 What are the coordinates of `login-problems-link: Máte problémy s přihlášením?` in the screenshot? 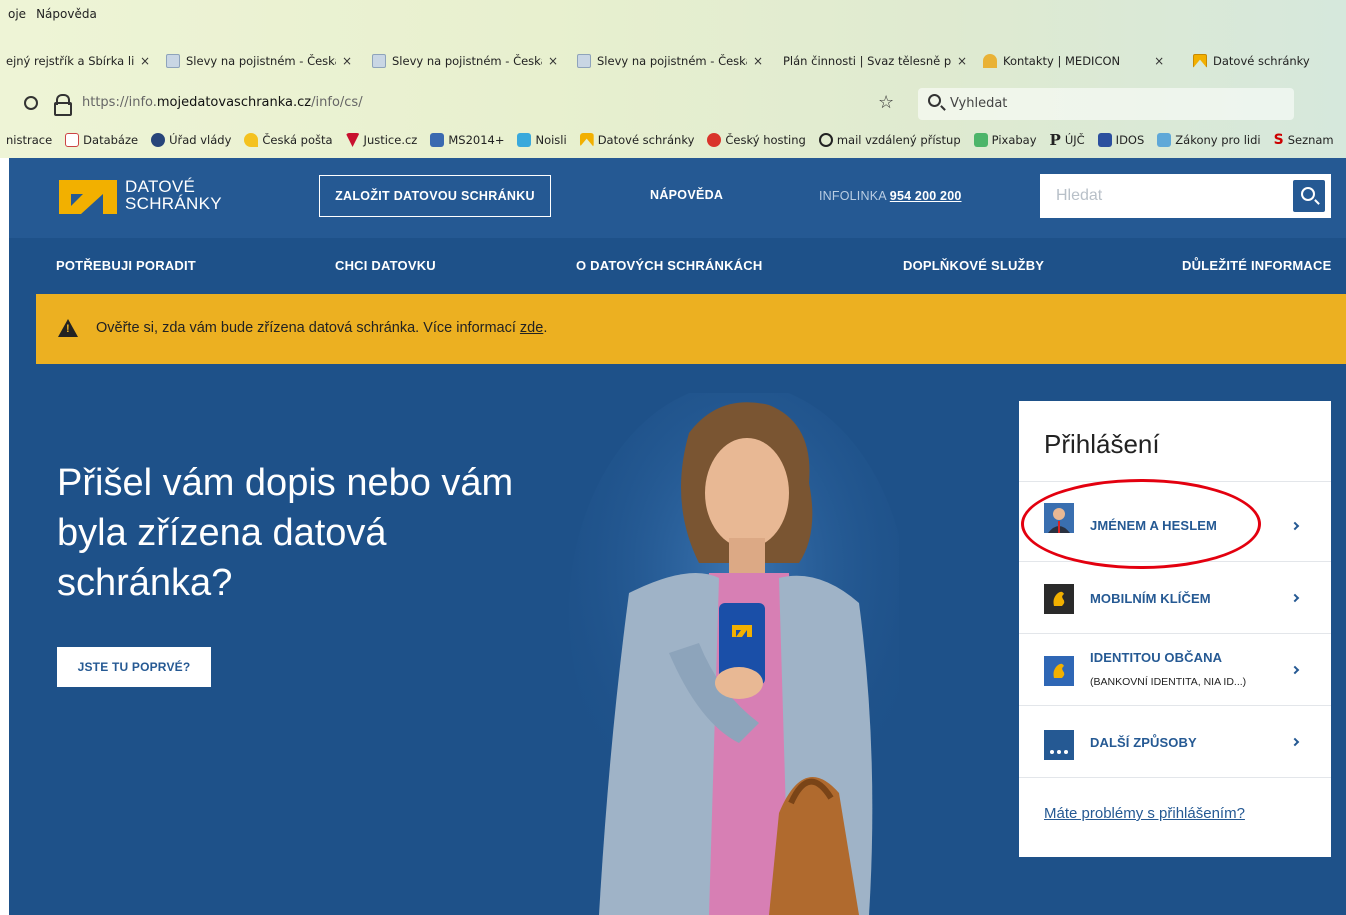 It's located at (1144, 813).